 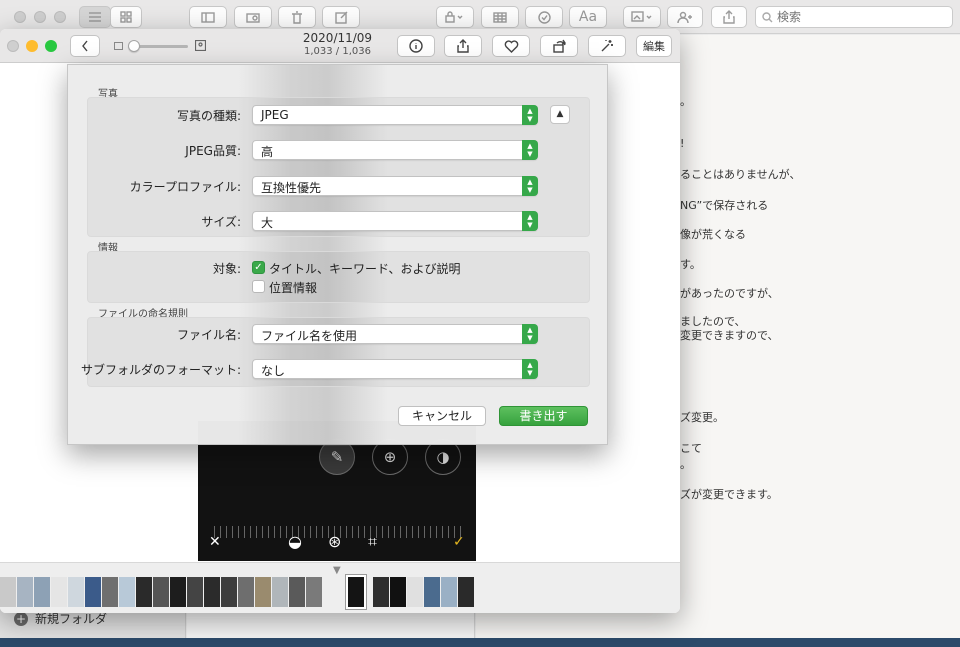 What do you see at coordinates (297, 17) in the screenshot?
I see `delete-button` at bounding box center [297, 17].